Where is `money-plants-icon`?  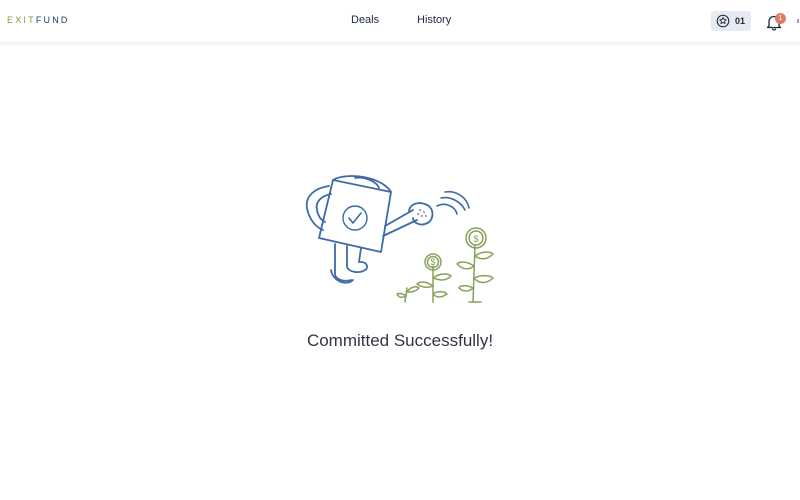
money-plants-icon is located at coordinates (445, 265).